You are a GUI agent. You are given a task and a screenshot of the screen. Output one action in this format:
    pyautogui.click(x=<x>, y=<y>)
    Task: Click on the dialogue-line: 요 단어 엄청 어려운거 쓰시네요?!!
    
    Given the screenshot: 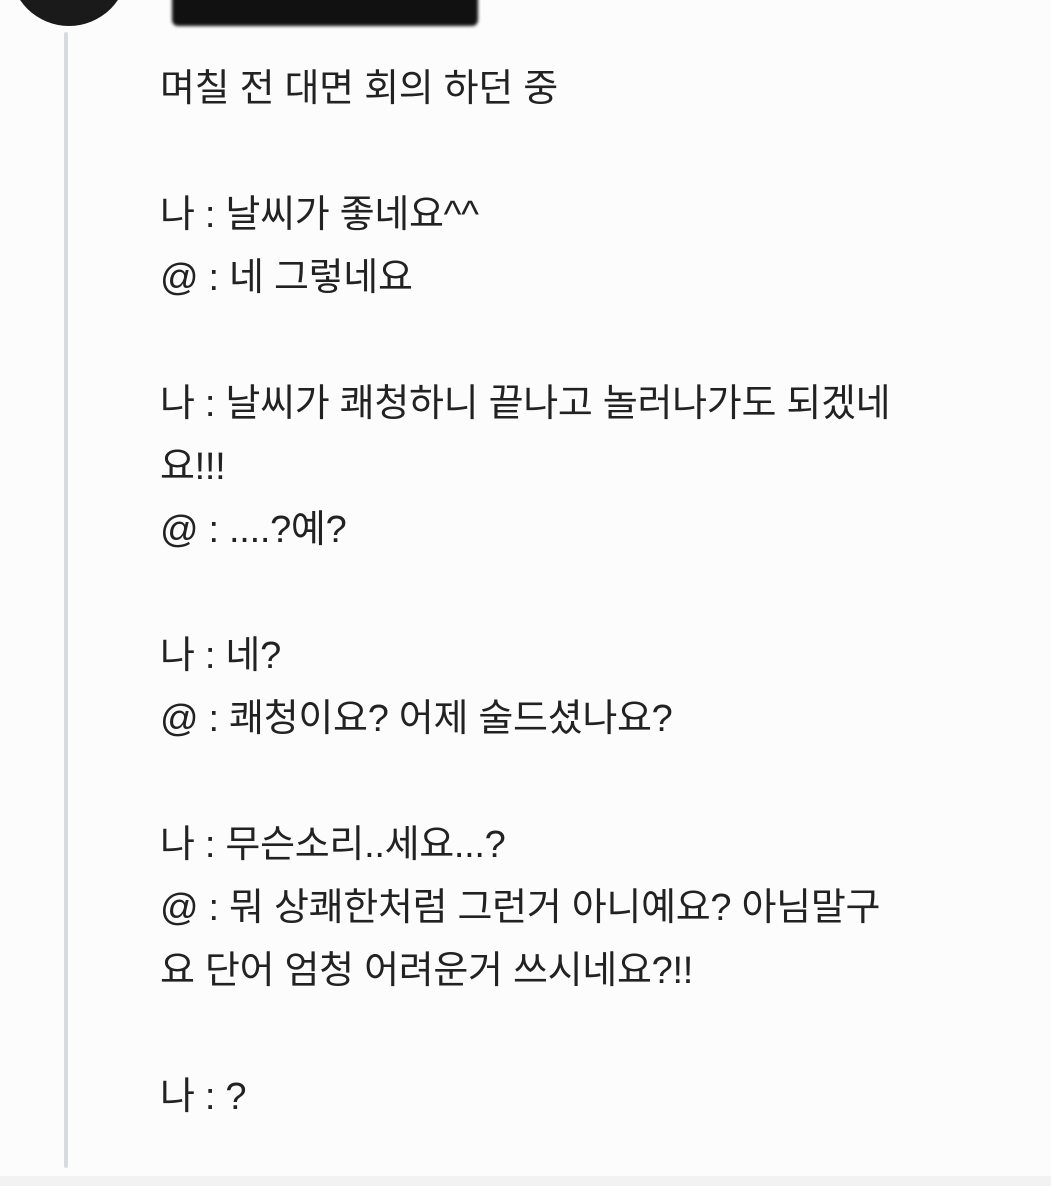 What is the action you would take?
    pyautogui.click(x=426, y=971)
    